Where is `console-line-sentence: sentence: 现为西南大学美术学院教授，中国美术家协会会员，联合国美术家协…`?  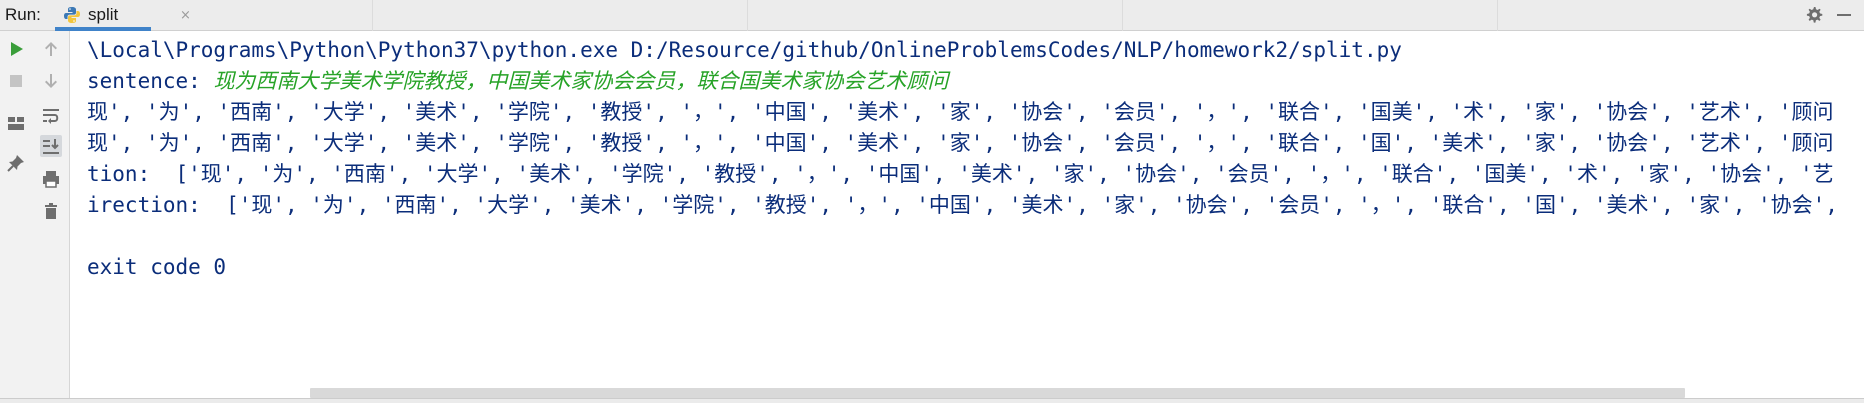
console-line-sentence: sentence: 现为西南大学美术学院教授，中国美术家协会会员，联合国美术家协… is located at coordinates (517, 81).